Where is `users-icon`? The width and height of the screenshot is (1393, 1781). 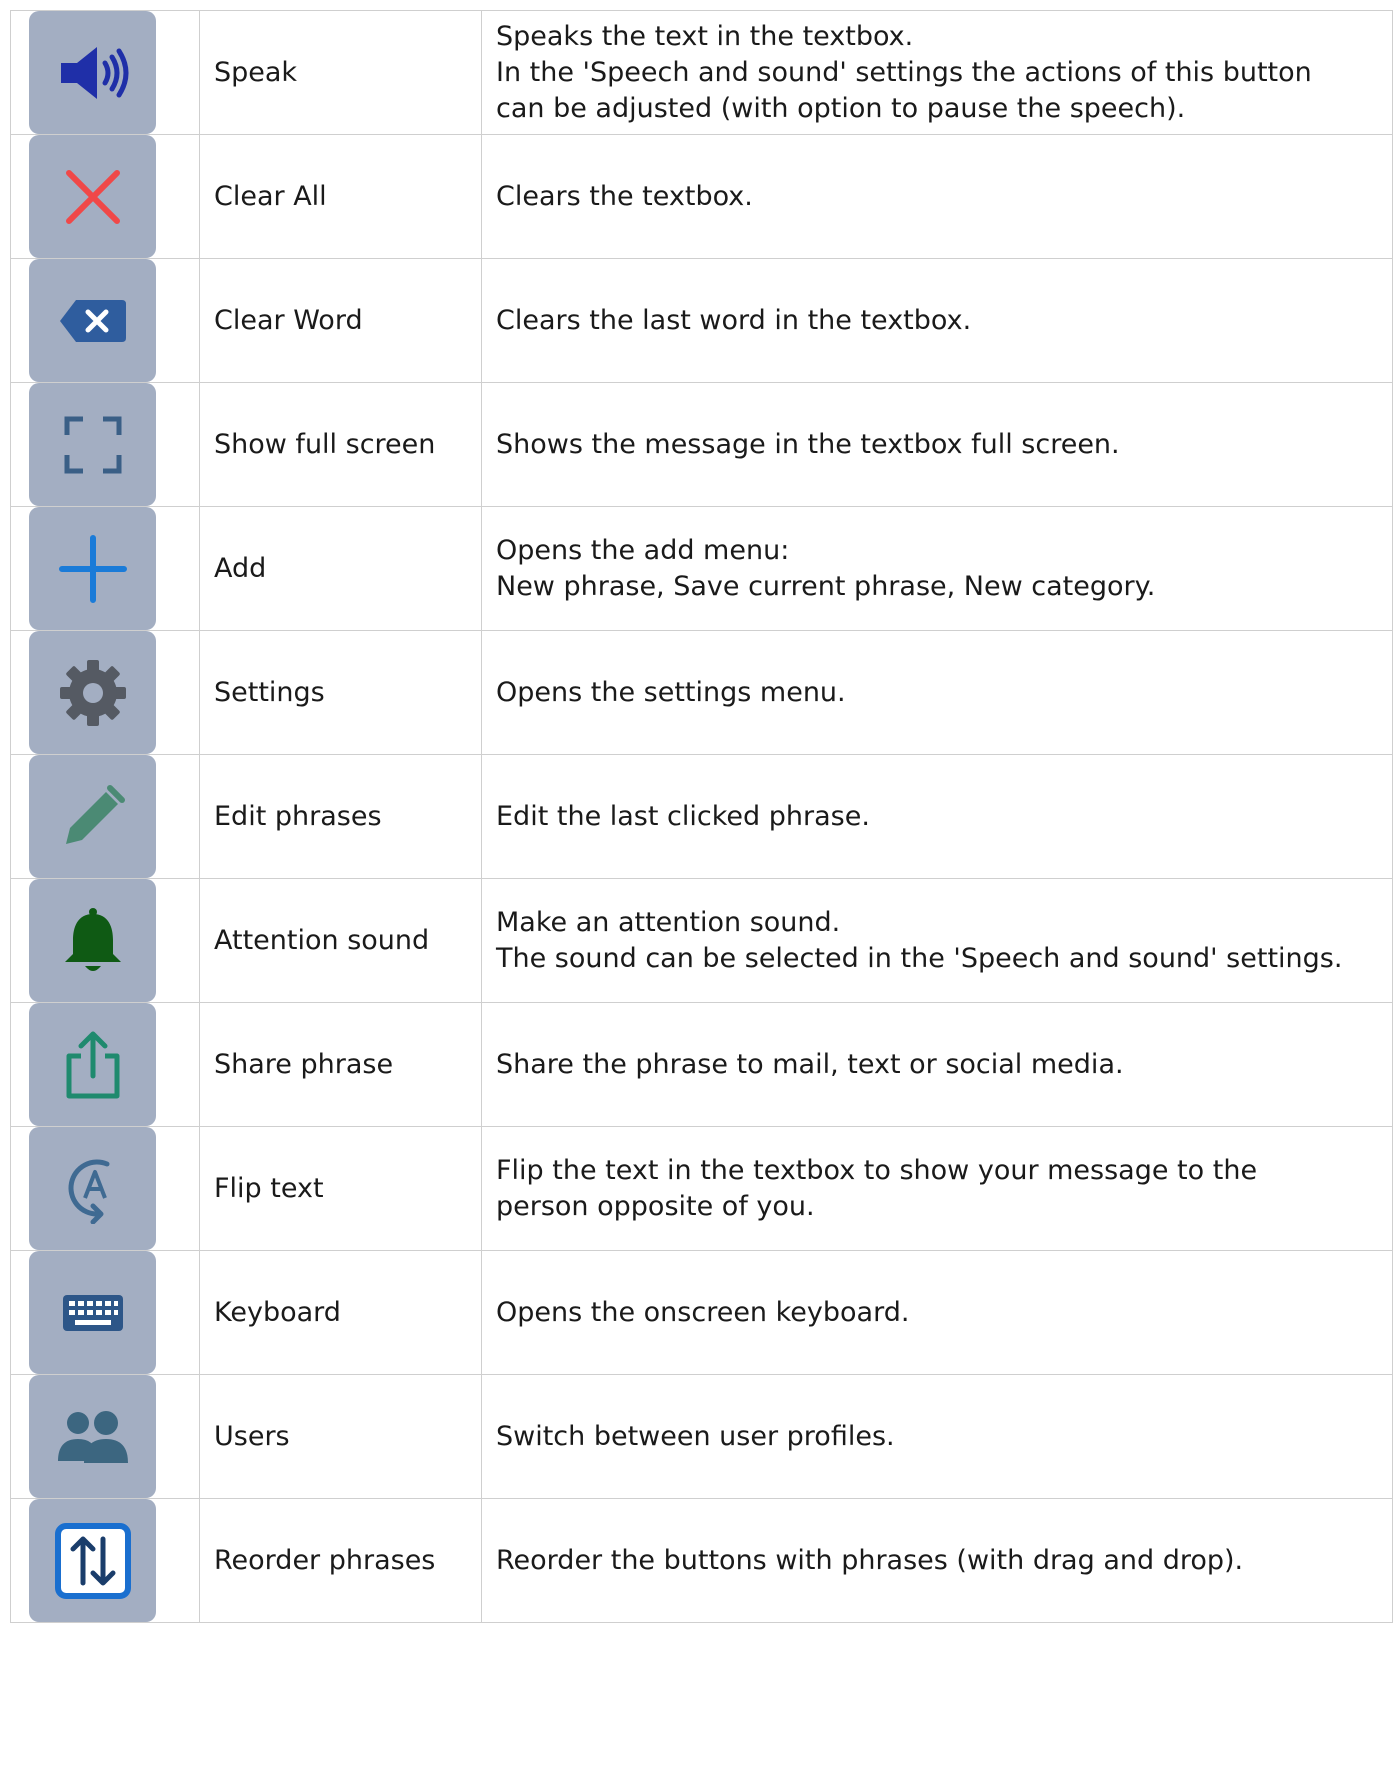
users-icon is located at coordinates (92, 1436).